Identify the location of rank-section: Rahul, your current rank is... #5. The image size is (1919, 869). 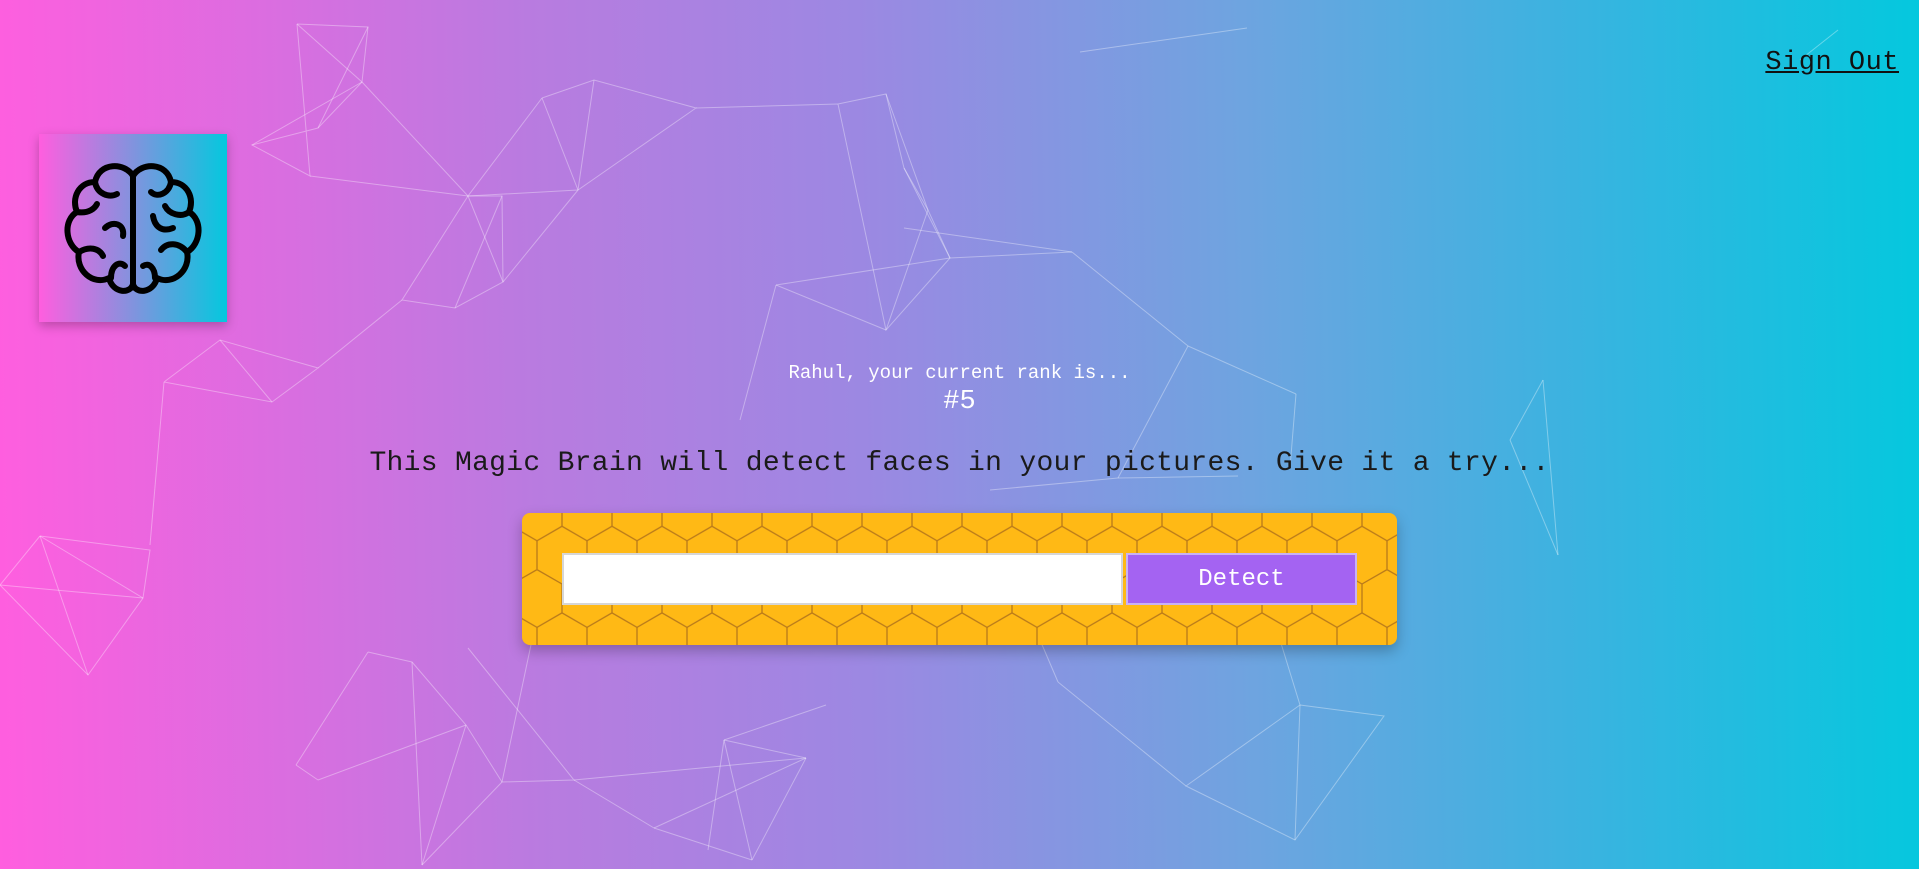
(959, 390).